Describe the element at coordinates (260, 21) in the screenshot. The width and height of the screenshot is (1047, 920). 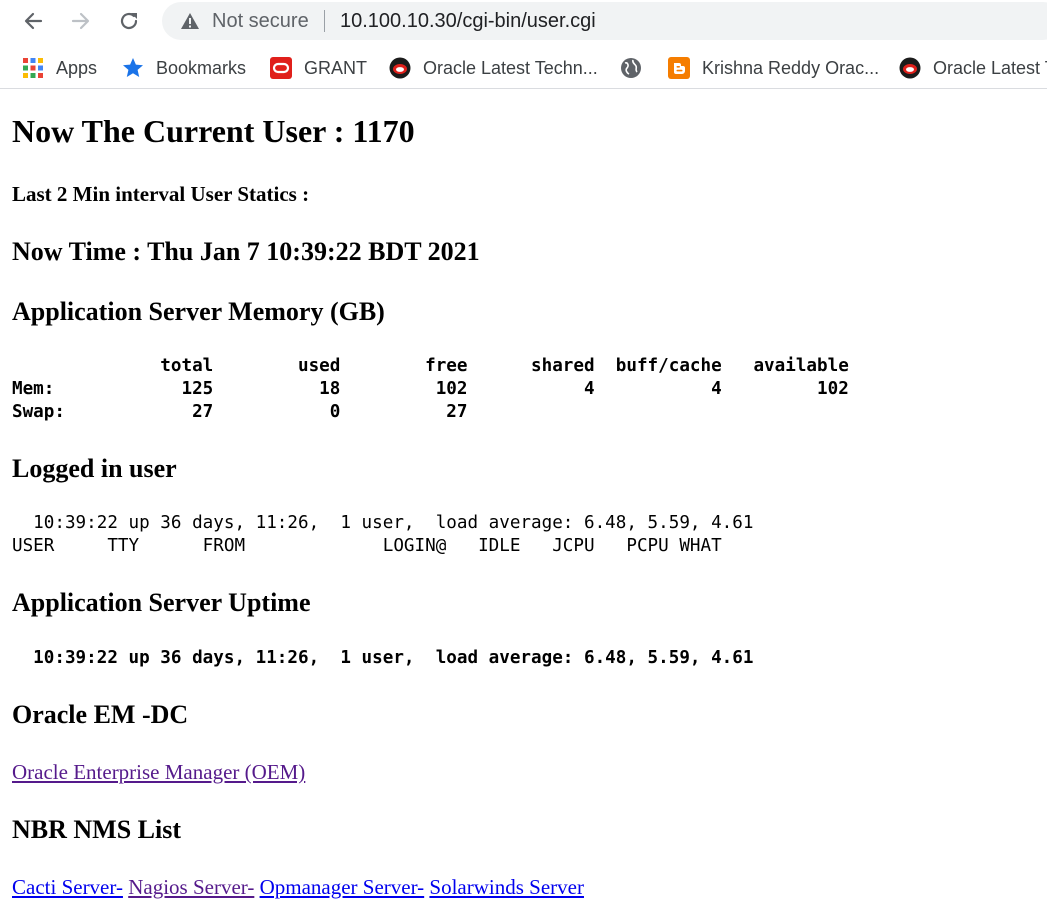
I see `not-secure-label: Not secure` at that location.